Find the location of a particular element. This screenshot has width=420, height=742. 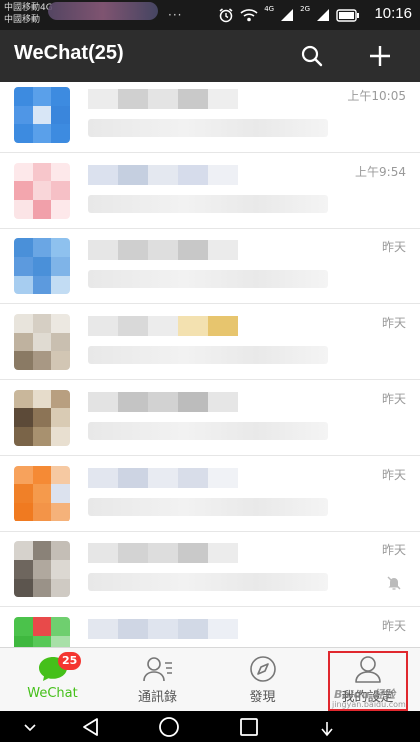

home-circle-icon is located at coordinates (169, 727).